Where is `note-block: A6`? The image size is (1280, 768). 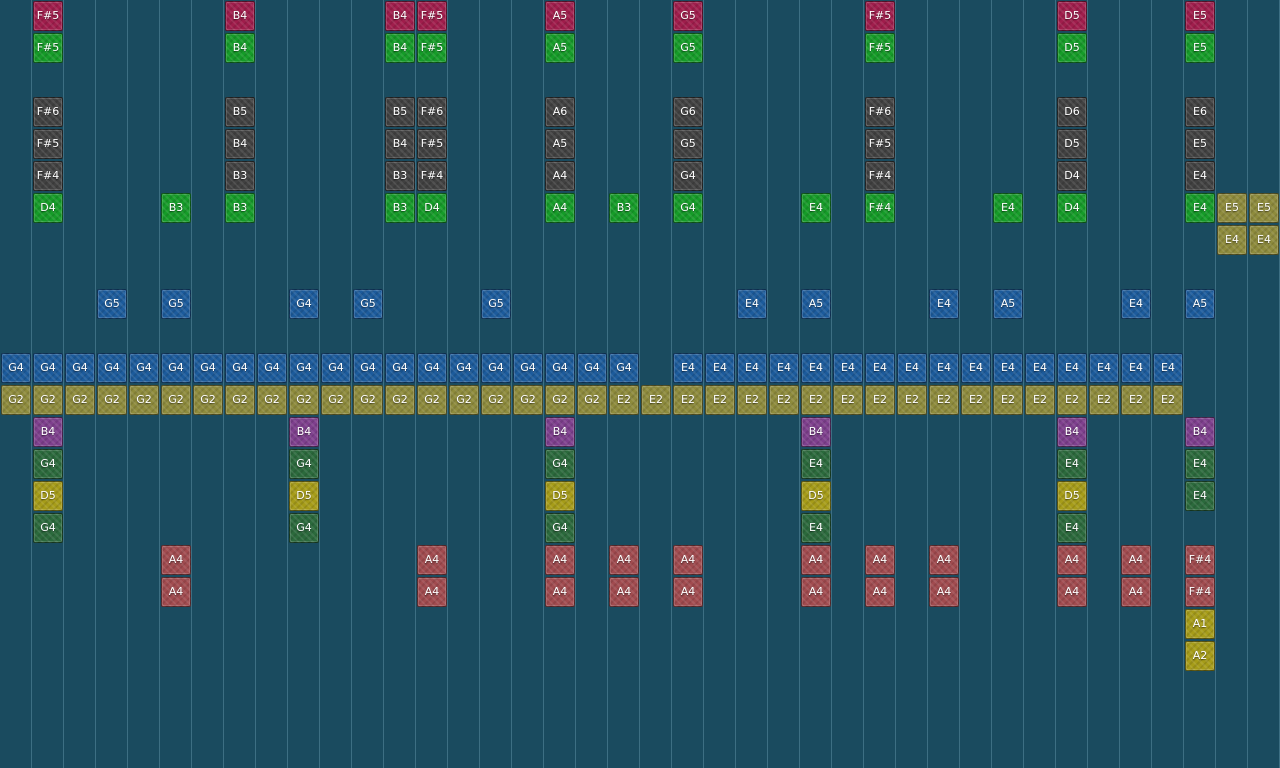
note-block: A6 is located at coordinates (560, 112).